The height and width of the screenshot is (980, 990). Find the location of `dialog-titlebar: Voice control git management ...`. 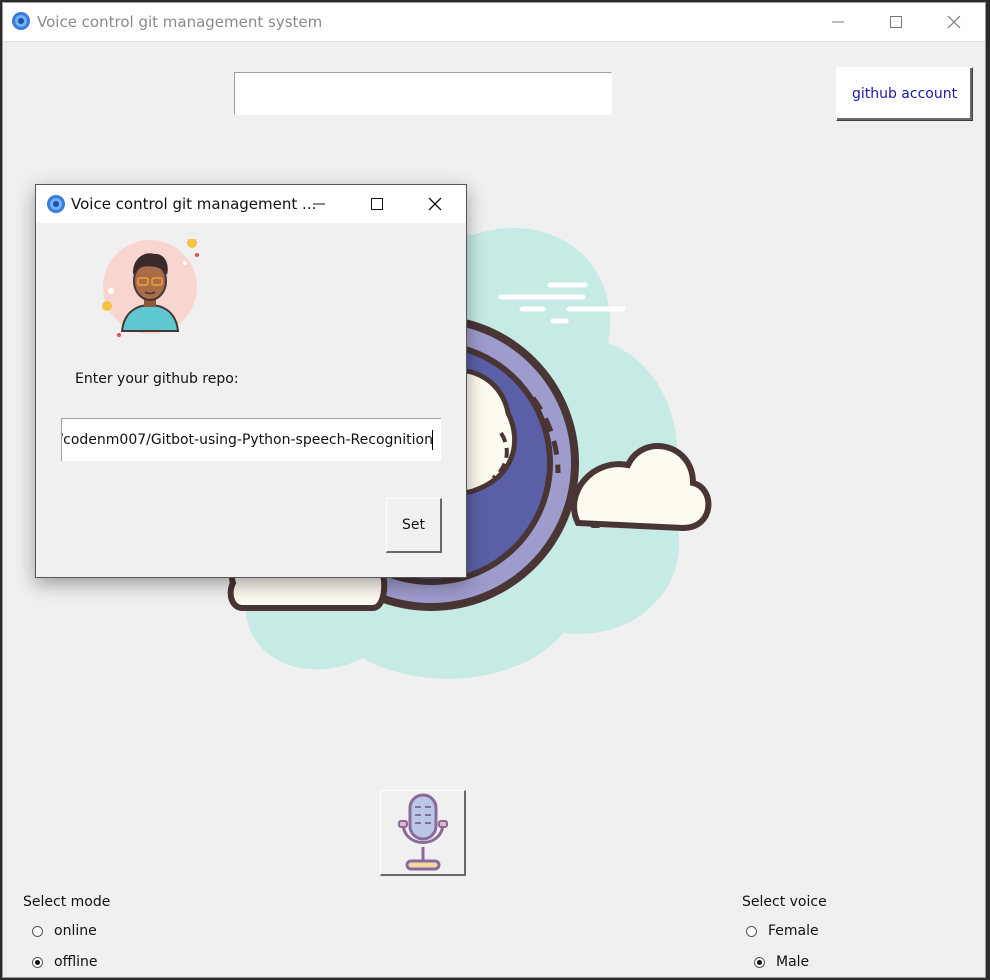

dialog-titlebar: Voice control git management ... is located at coordinates (251, 204).